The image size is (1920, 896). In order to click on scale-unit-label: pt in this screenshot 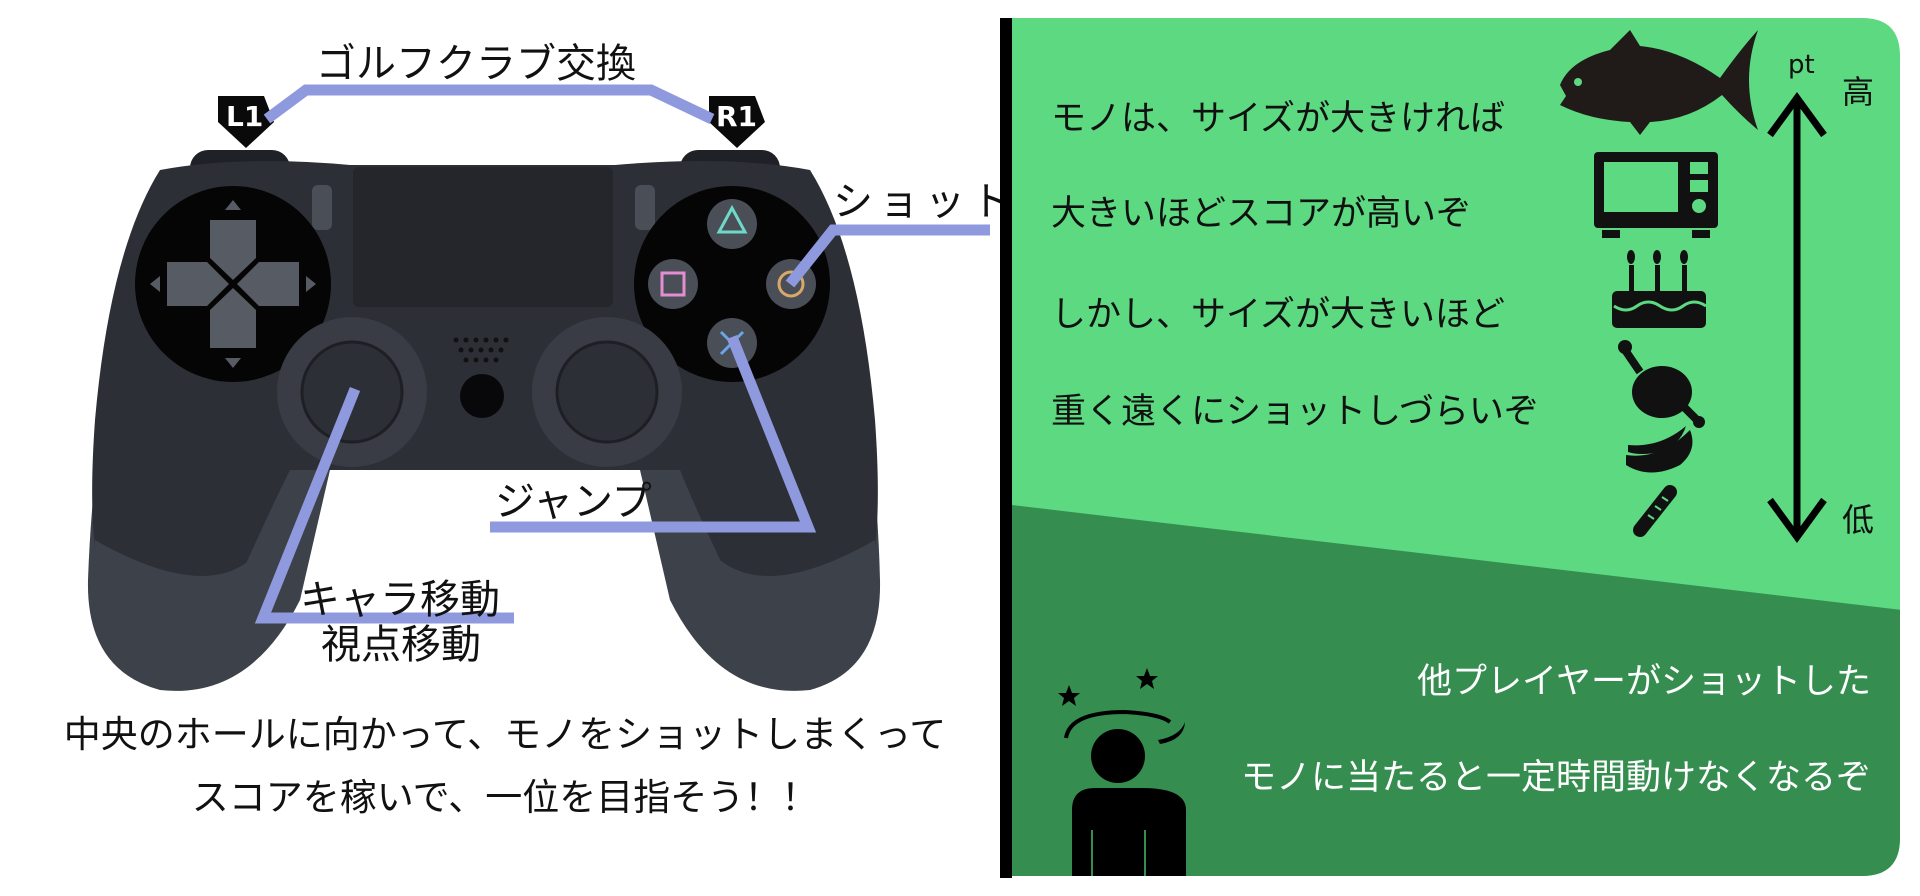, I will do `click(1801, 65)`.